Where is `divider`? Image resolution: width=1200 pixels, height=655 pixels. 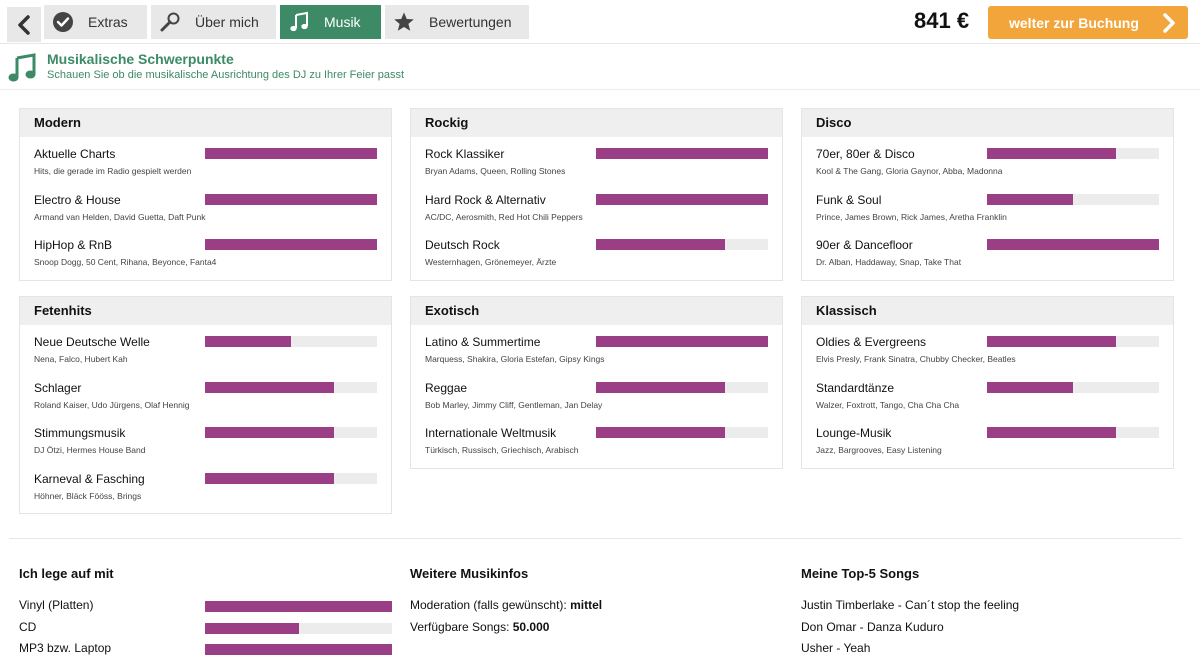
divider is located at coordinates (595, 538).